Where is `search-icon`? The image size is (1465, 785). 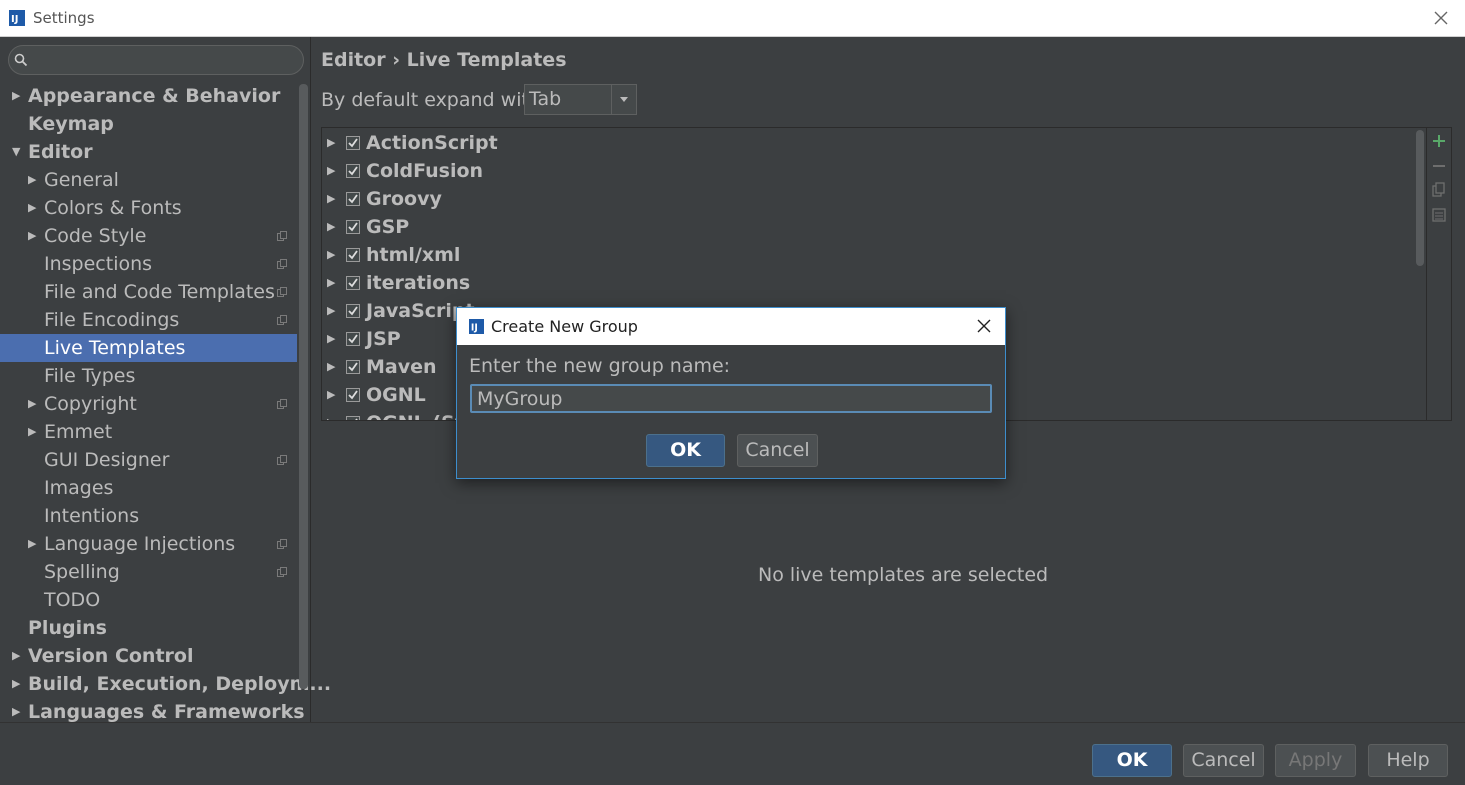
search-icon is located at coordinates (21, 60).